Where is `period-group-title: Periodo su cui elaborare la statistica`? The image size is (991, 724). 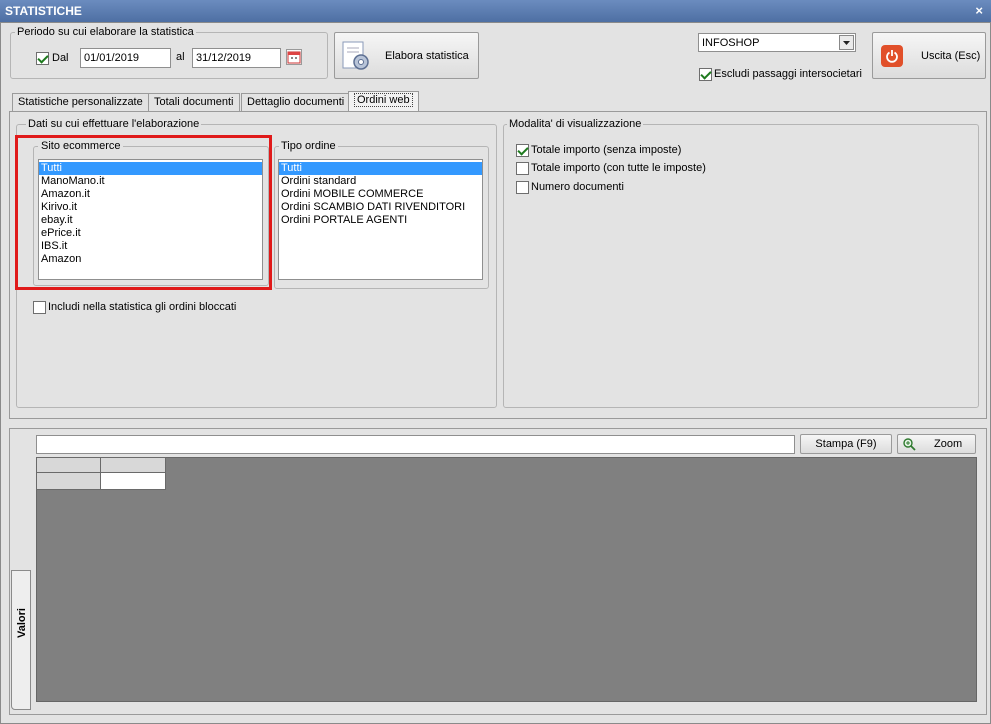
period-group-title: Periodo su cui elaborare la statistica is located at coordinates (105, 32).